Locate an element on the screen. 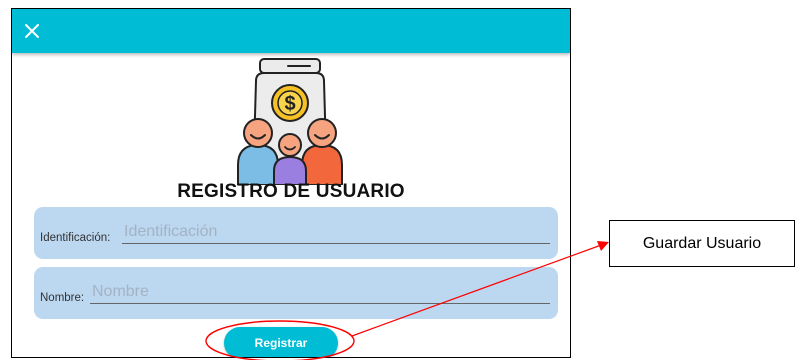 This screenshot has width=801, height=360. identification-label: Identificación: is located at coordinates (75, 238).